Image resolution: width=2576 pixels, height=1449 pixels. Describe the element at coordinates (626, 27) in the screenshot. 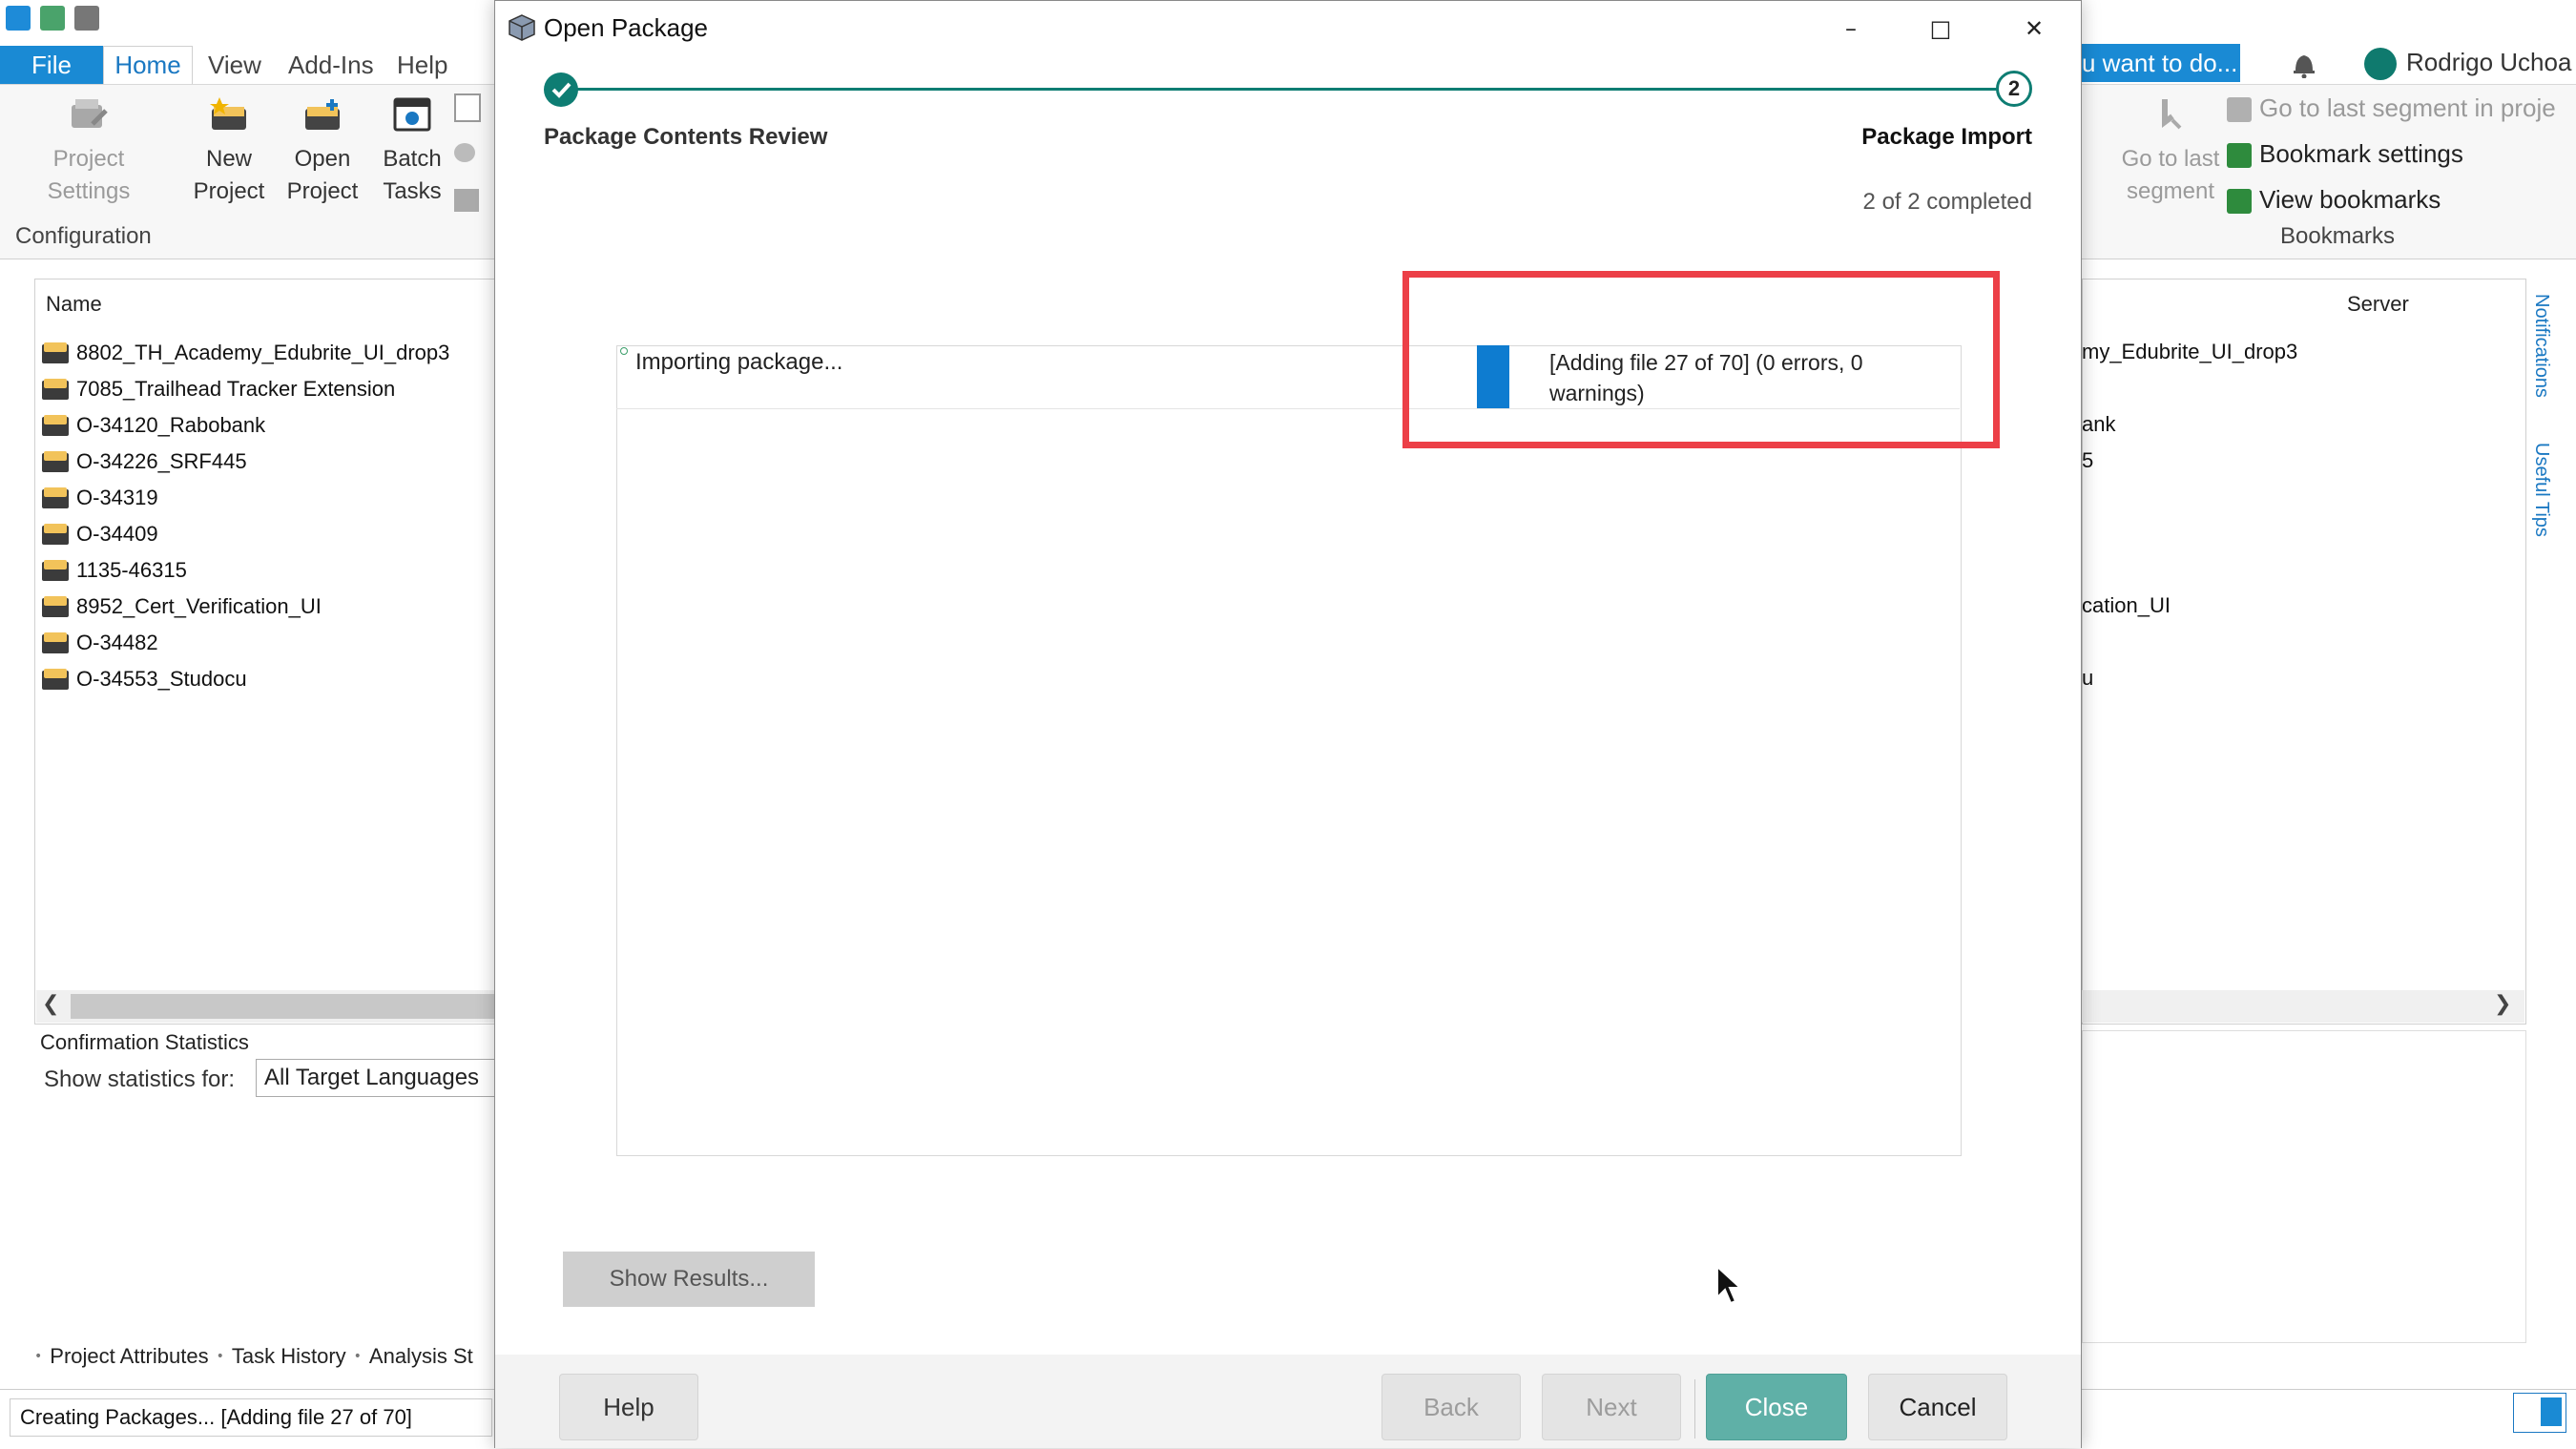

I see `dialog-title: Open Package` at that location.